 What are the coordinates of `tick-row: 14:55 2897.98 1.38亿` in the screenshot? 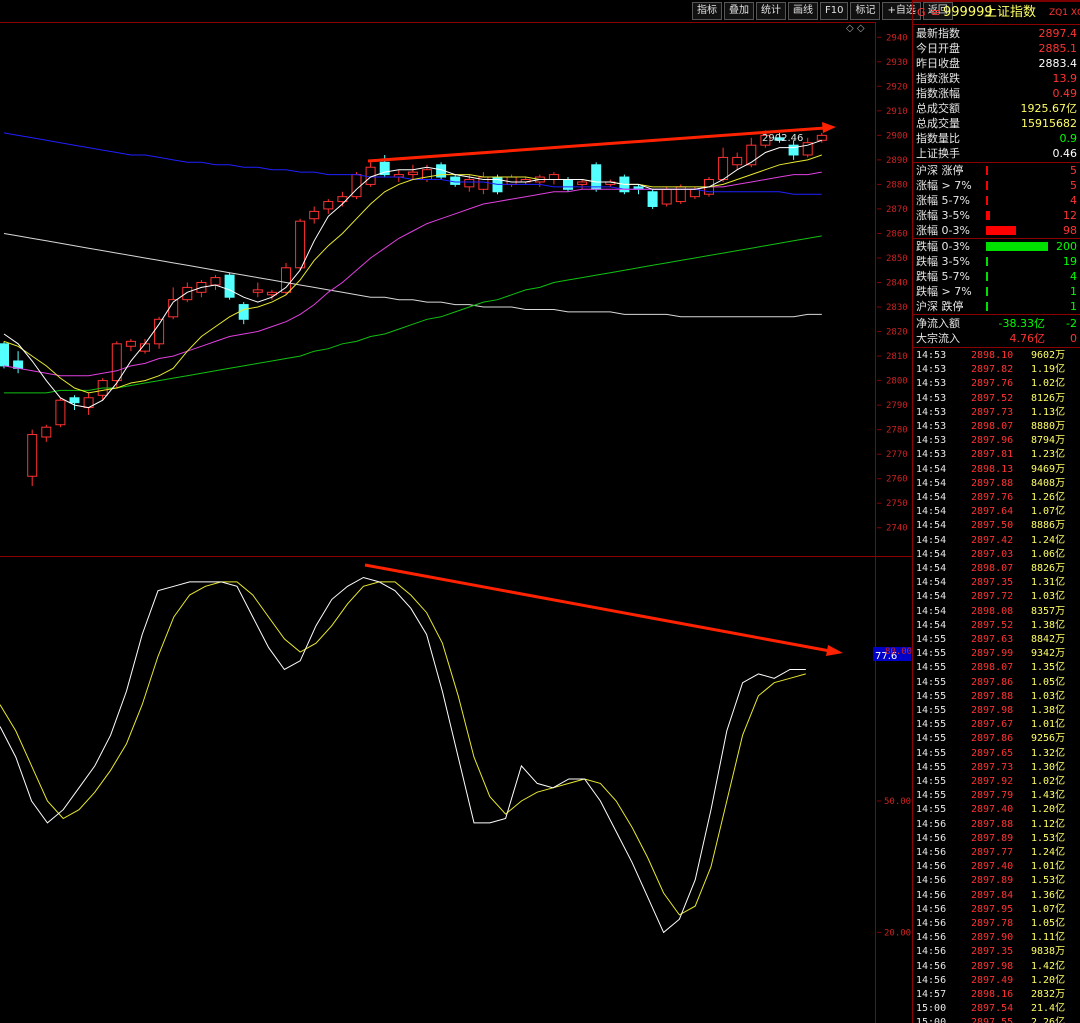 It's located at (996, 711).